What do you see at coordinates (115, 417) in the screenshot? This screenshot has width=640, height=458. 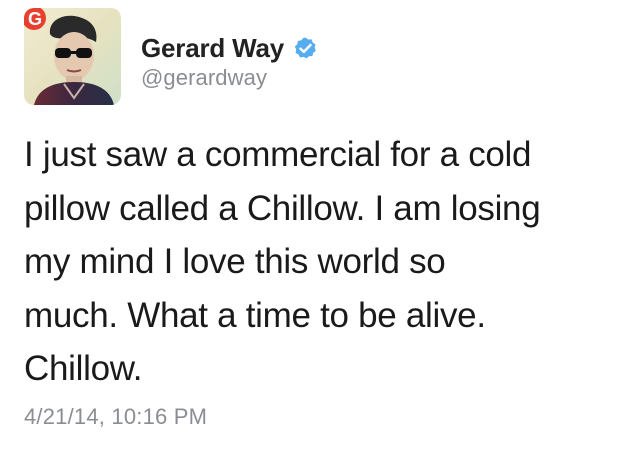 I see `tweet-timestamp: 4/21/14, 10:16 PM` at bounding box center [115, 417].